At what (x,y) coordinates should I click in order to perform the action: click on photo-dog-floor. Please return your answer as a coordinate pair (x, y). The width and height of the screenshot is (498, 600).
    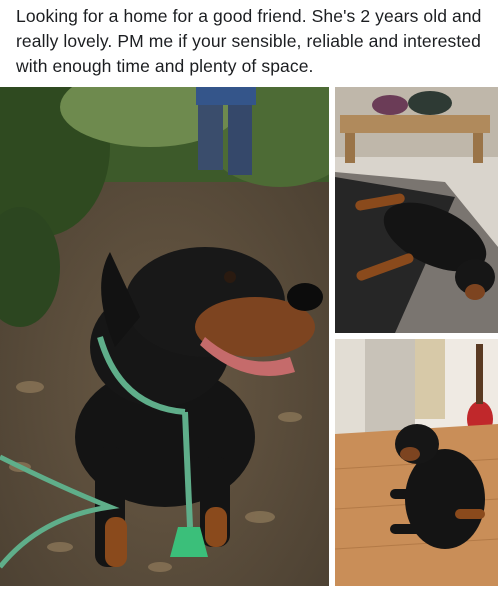
    Looking at the image, I should click on (416, 462).